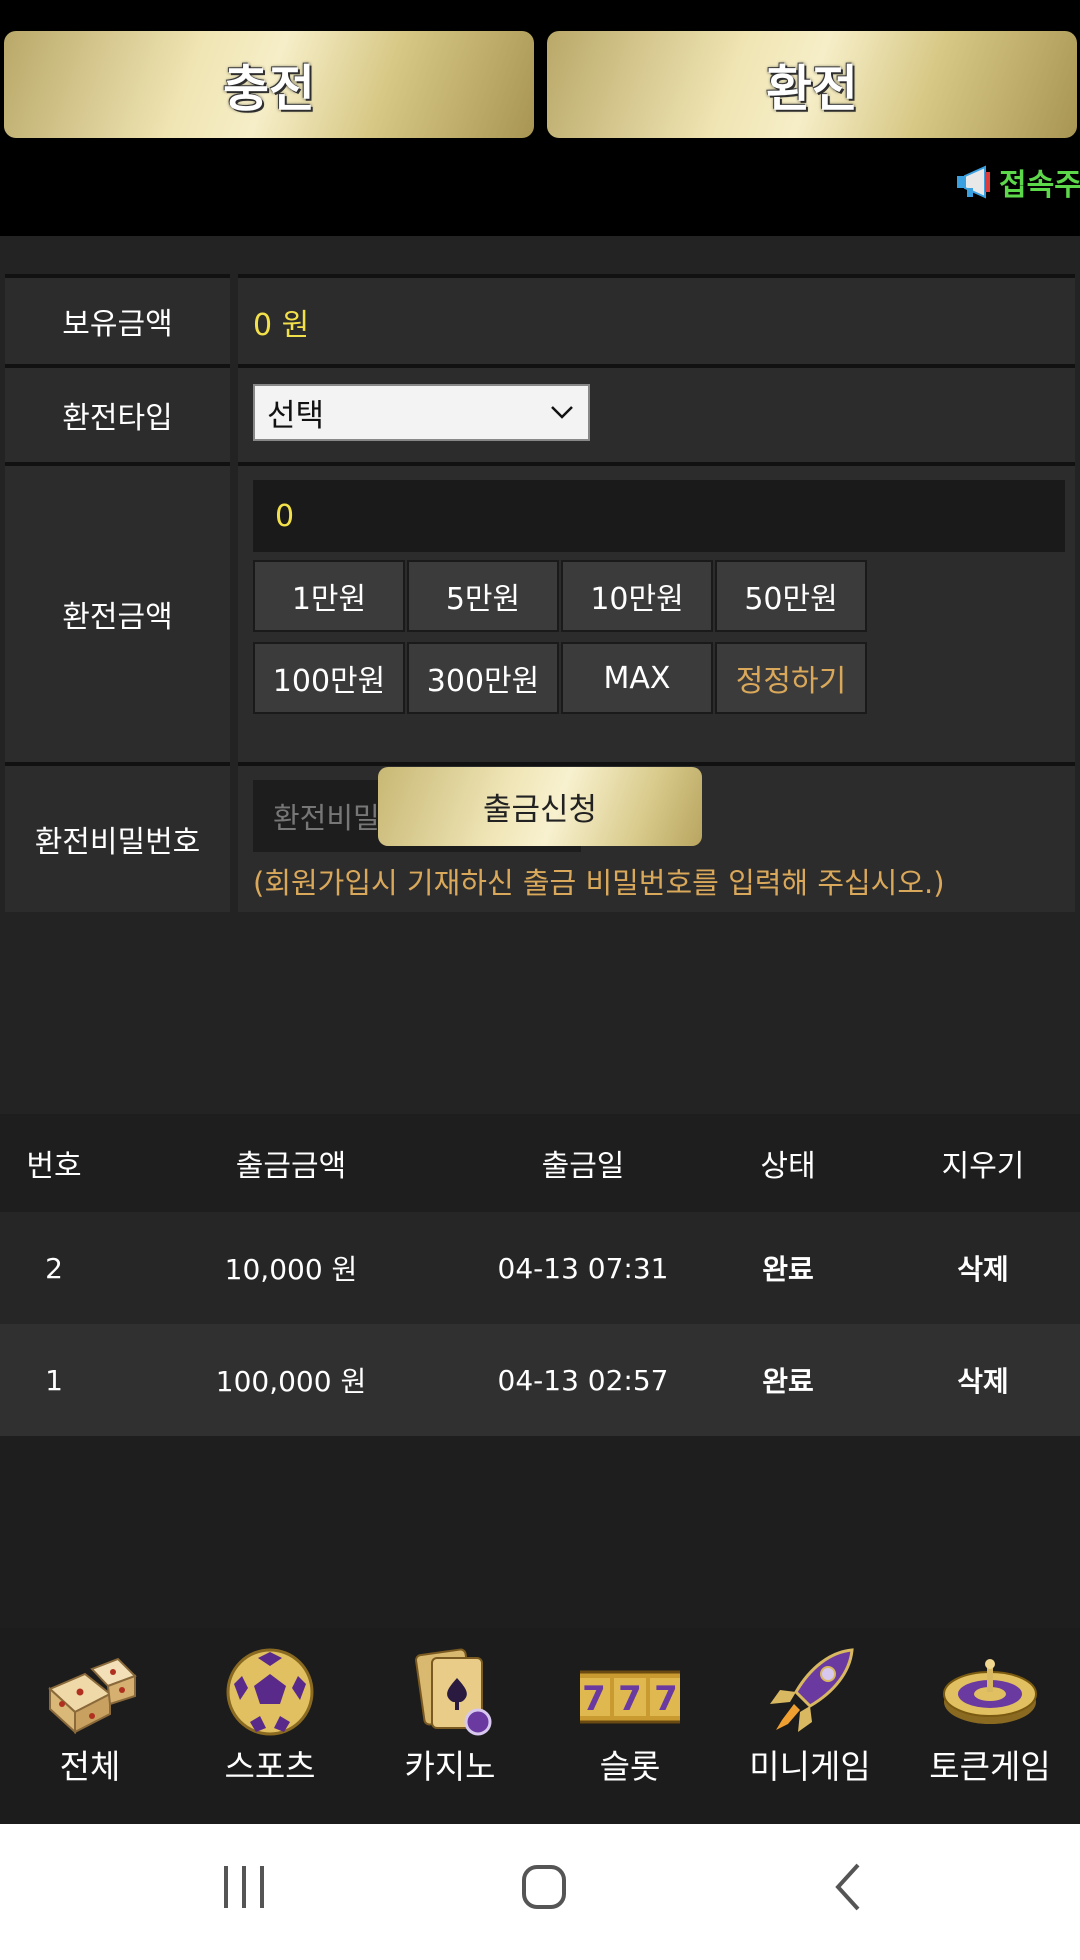 The width and height of the screenshot is (1080, 1960). Describe the element at coordinates (329, 596) in the screenshot. I see `quick-amount-10k-button: 1만원` at that location.